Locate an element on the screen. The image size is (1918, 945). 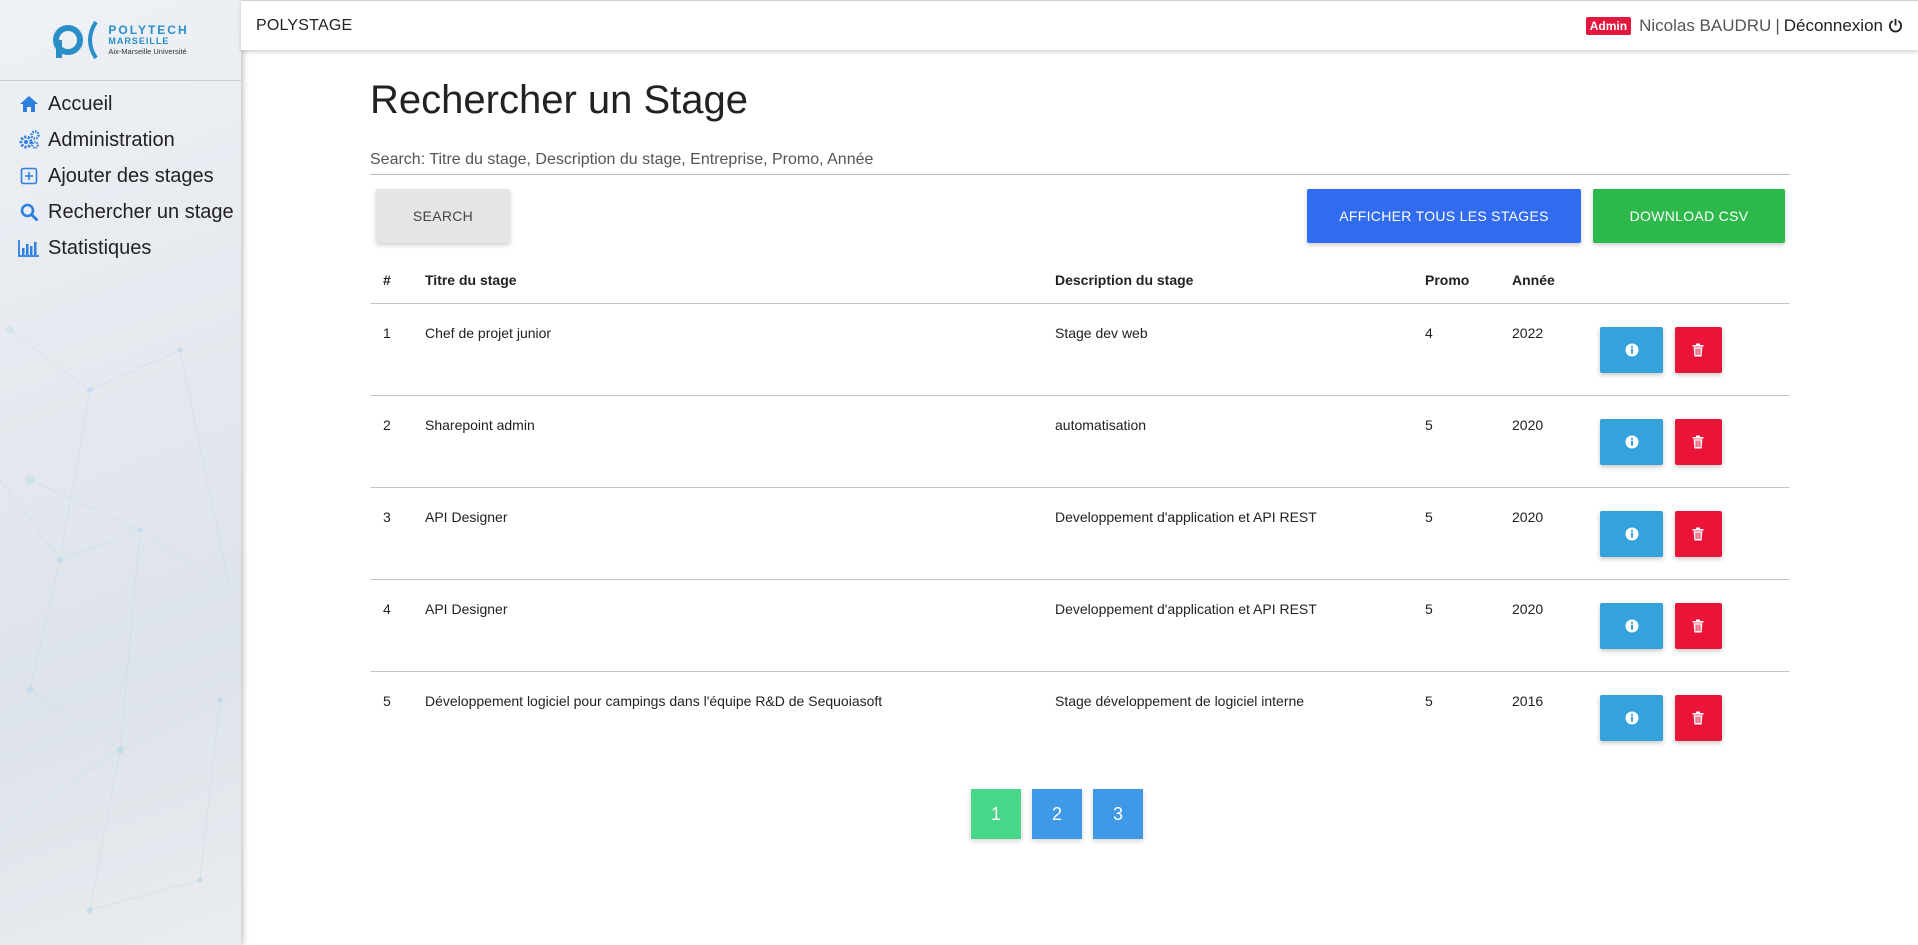
row-number: 4 is located at coordinates (391, 625).